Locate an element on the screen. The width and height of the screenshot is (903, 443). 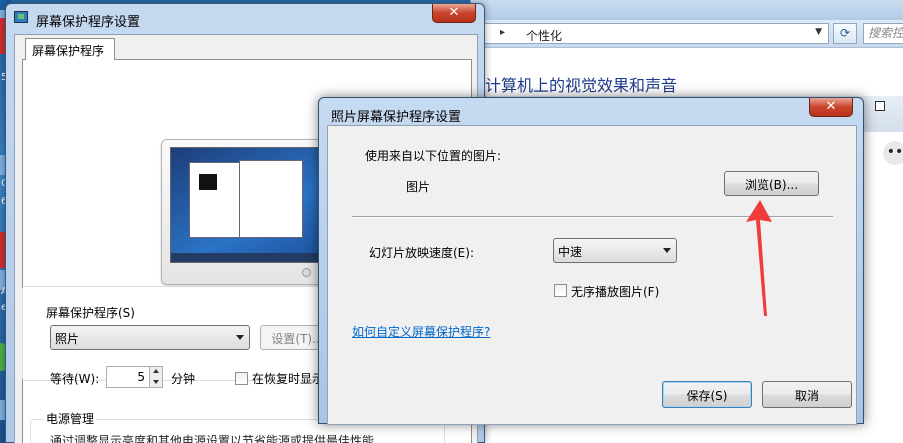
preview-screen is located at coordinates (250, 205).